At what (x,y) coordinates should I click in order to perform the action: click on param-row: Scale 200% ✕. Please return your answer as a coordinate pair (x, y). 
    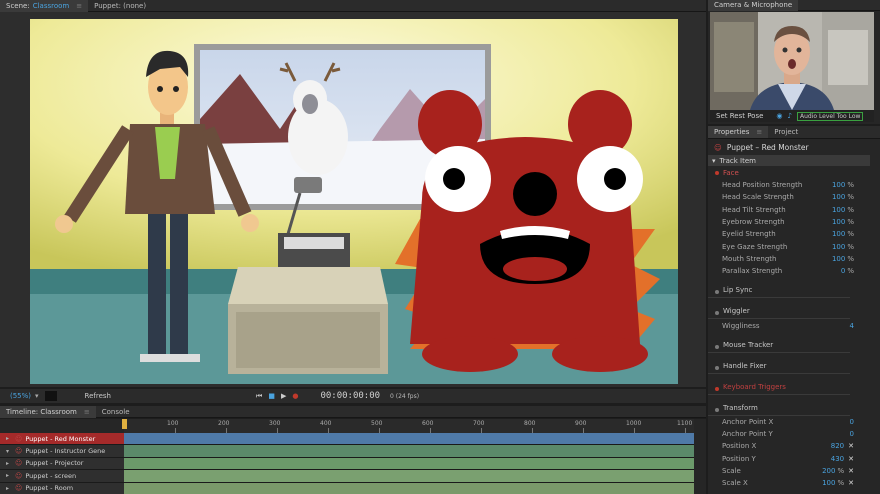
    Looking at the image, I should click on (794, 471).